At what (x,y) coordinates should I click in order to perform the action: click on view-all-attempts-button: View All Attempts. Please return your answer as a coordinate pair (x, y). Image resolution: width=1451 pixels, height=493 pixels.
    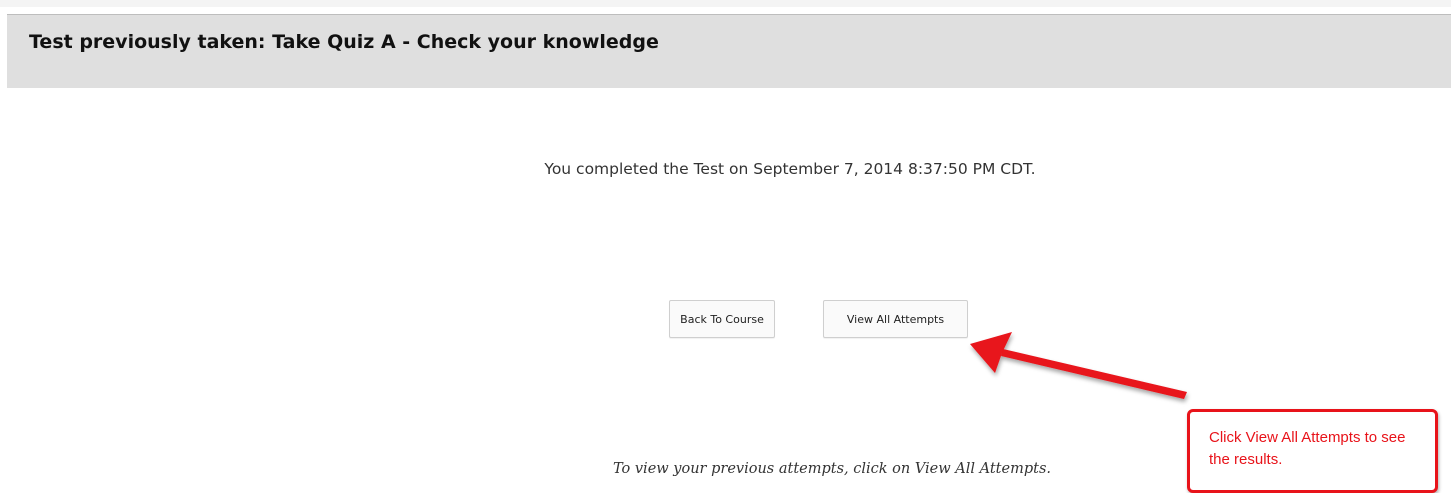
    Looking at the image, I should click on (895, 319).